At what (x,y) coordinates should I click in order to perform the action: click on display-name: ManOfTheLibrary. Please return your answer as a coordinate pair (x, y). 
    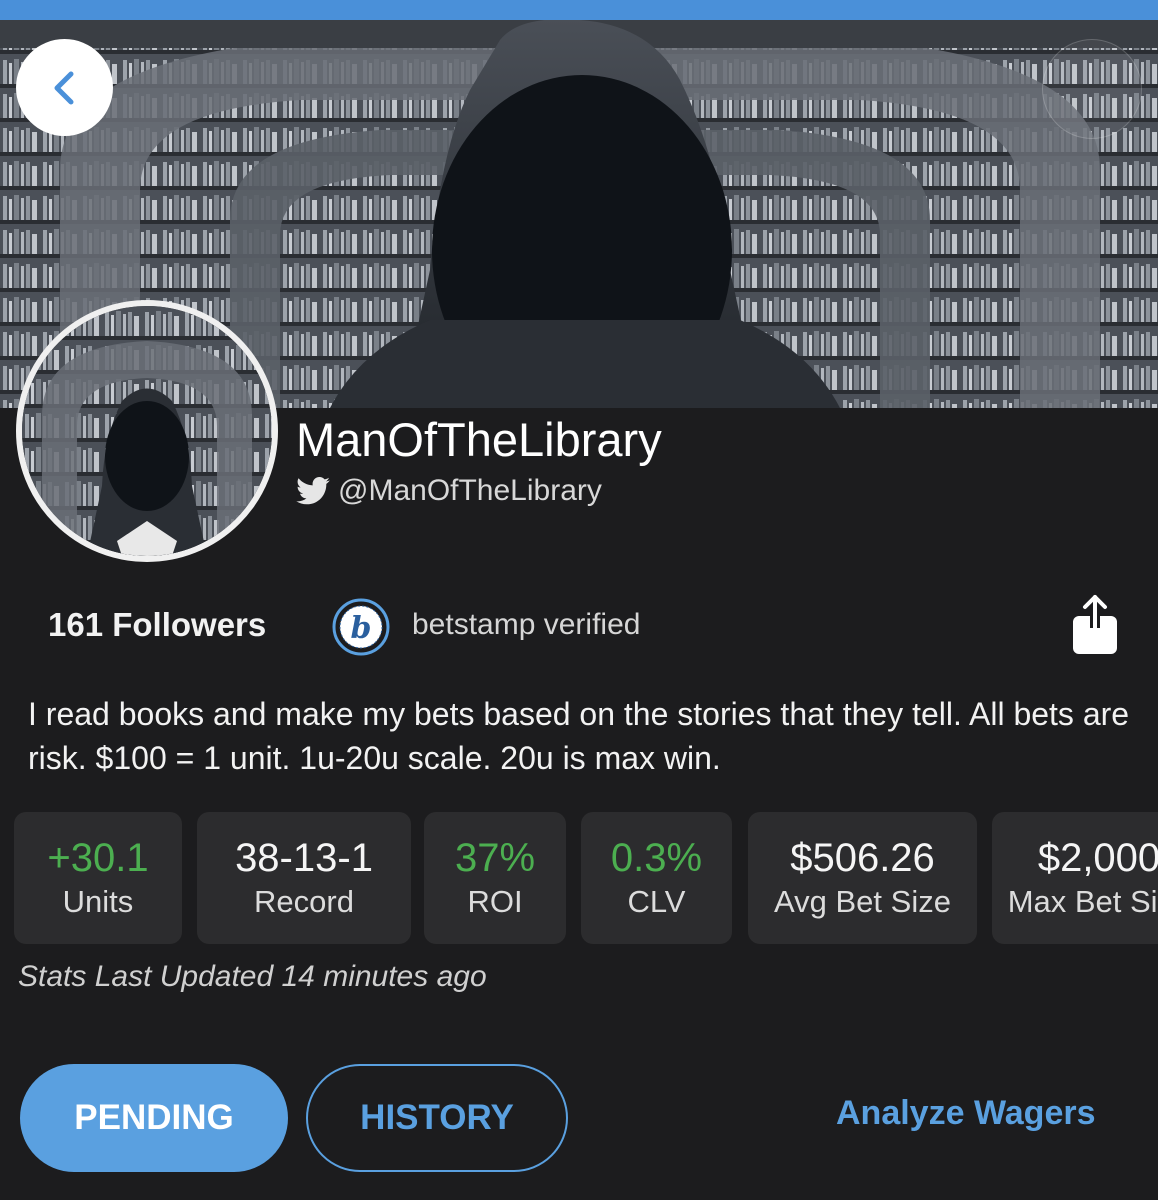
    Looking at the image, I should click on (479, 439).